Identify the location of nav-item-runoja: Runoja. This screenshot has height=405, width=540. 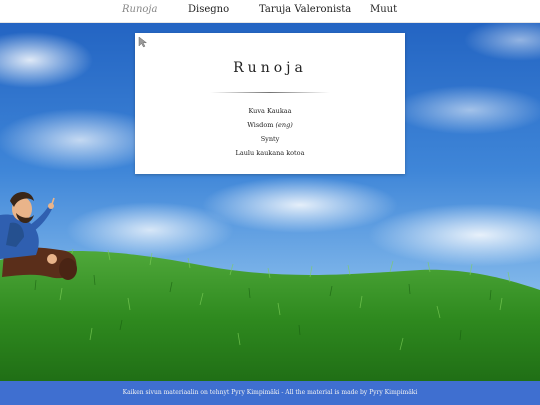
(140, 9).